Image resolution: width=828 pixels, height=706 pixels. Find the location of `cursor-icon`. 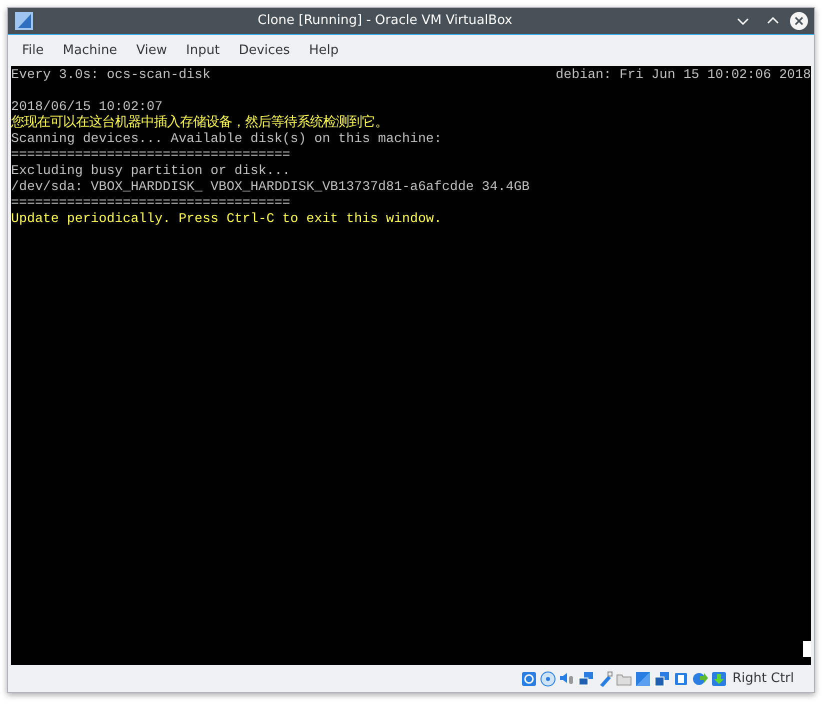

cursor-icon is located at coordinates (807, 649).